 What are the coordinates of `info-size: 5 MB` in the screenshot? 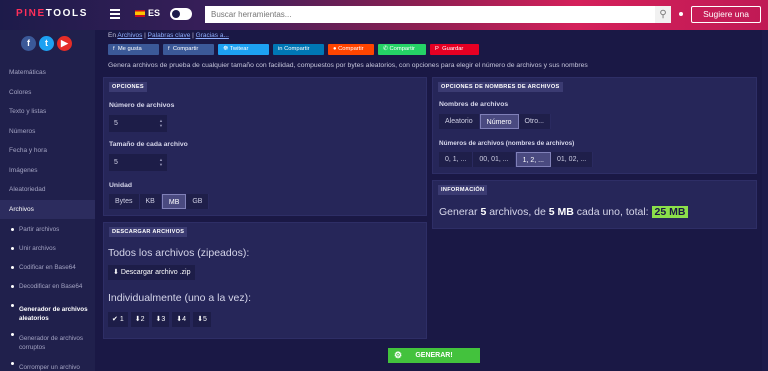 It's located at (561, 212).